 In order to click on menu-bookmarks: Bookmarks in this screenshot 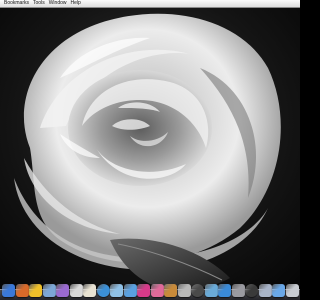, I will do `click(18, 3)`.